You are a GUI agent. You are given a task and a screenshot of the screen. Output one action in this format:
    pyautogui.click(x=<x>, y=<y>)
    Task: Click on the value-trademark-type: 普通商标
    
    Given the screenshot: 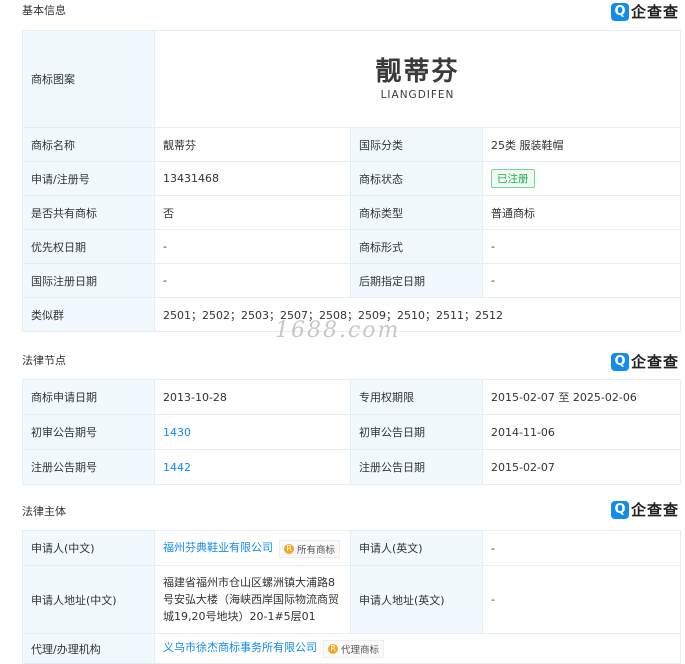 What is the action you would take?
    pyautogui.click(x=581, y=212)
    